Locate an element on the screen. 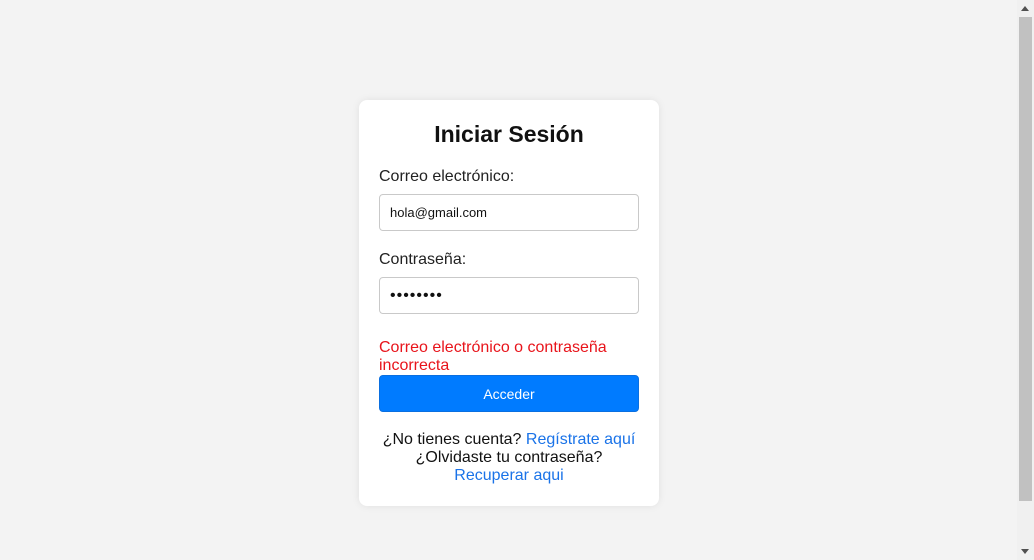 The image size is (1034, 560). password-label: Contraseña: is located at coordinates (423, 259).